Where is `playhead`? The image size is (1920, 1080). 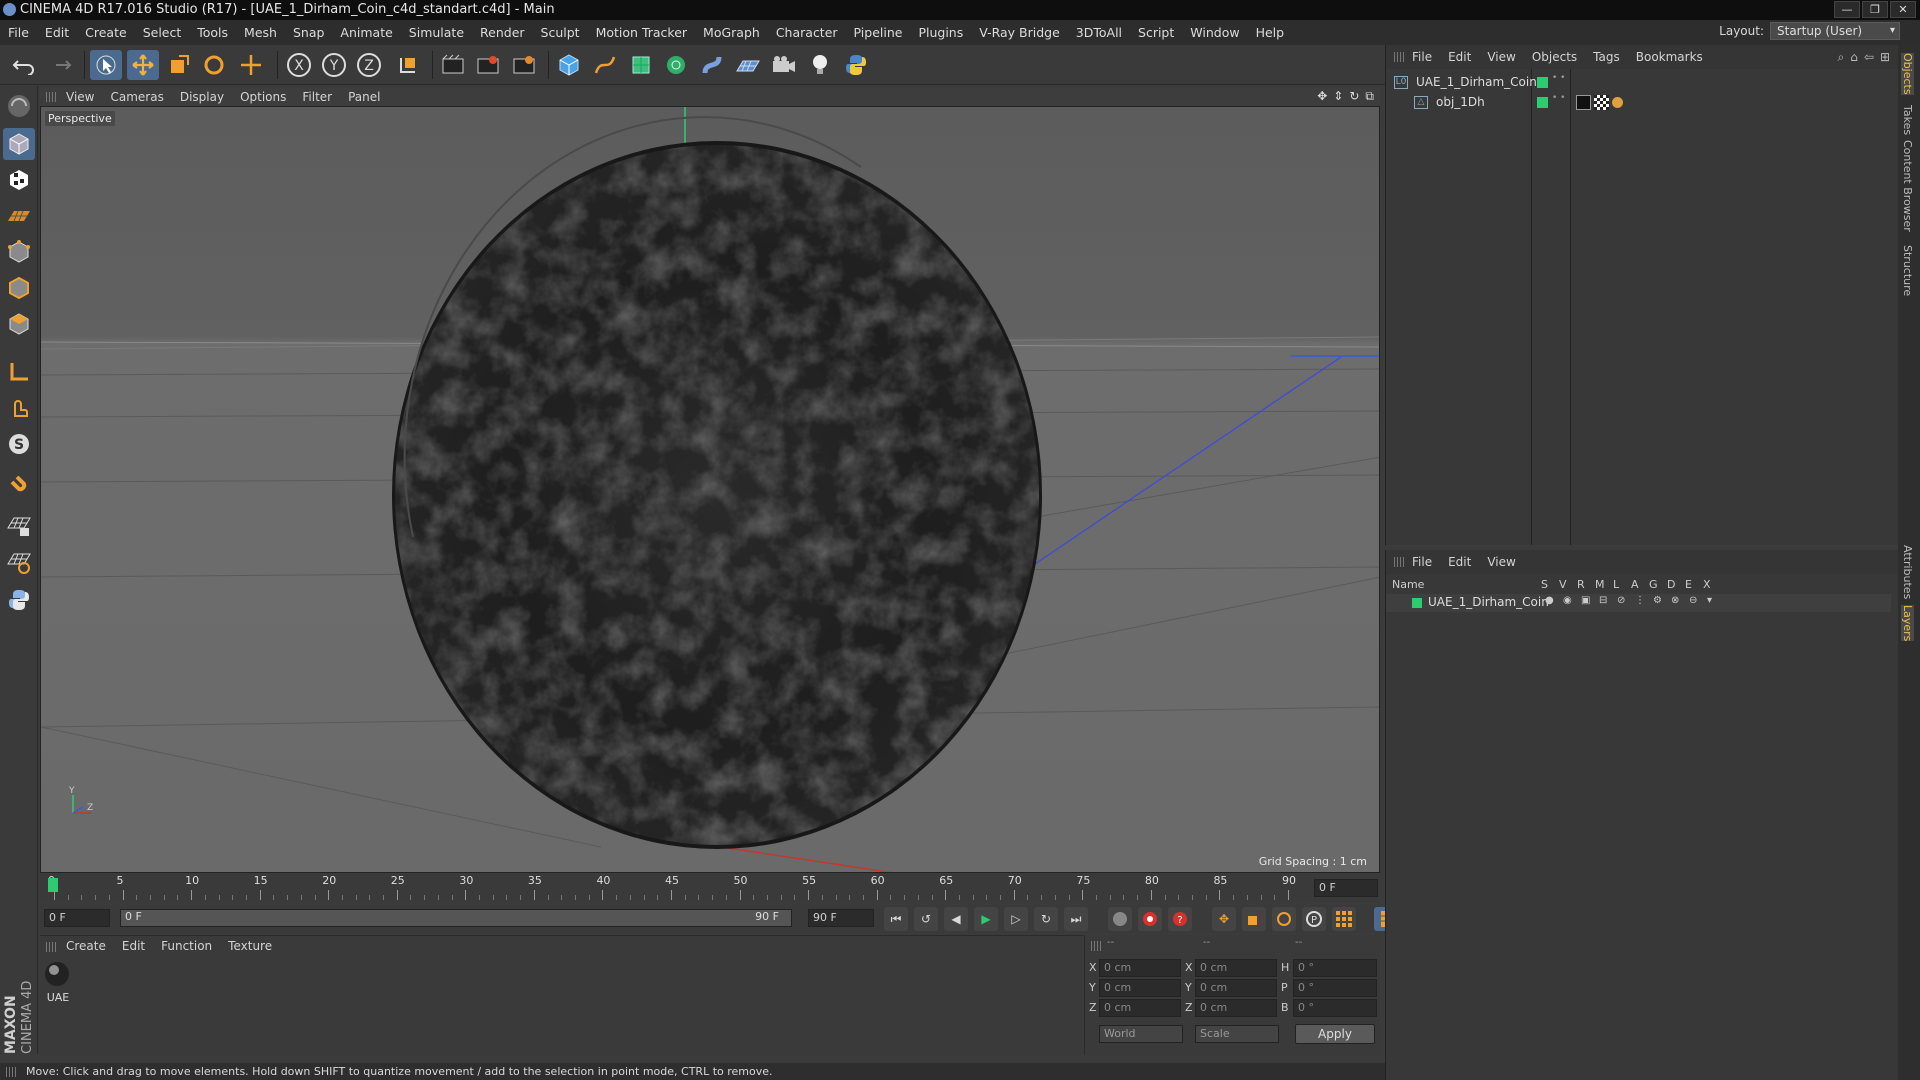
playhead is located at coordinates (53, 885).